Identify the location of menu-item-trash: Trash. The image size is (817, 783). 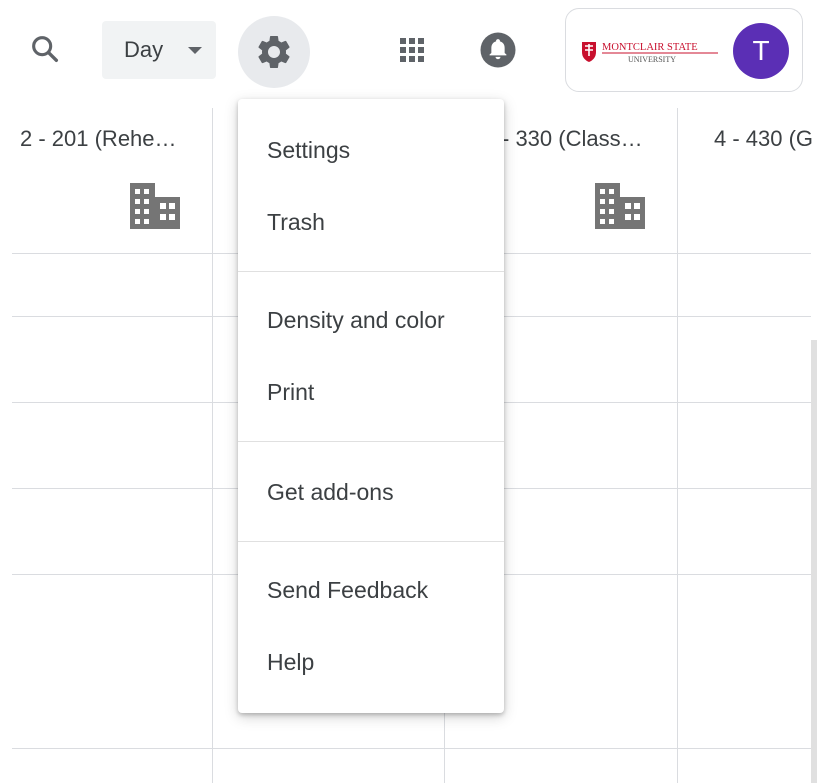
(371, 222).